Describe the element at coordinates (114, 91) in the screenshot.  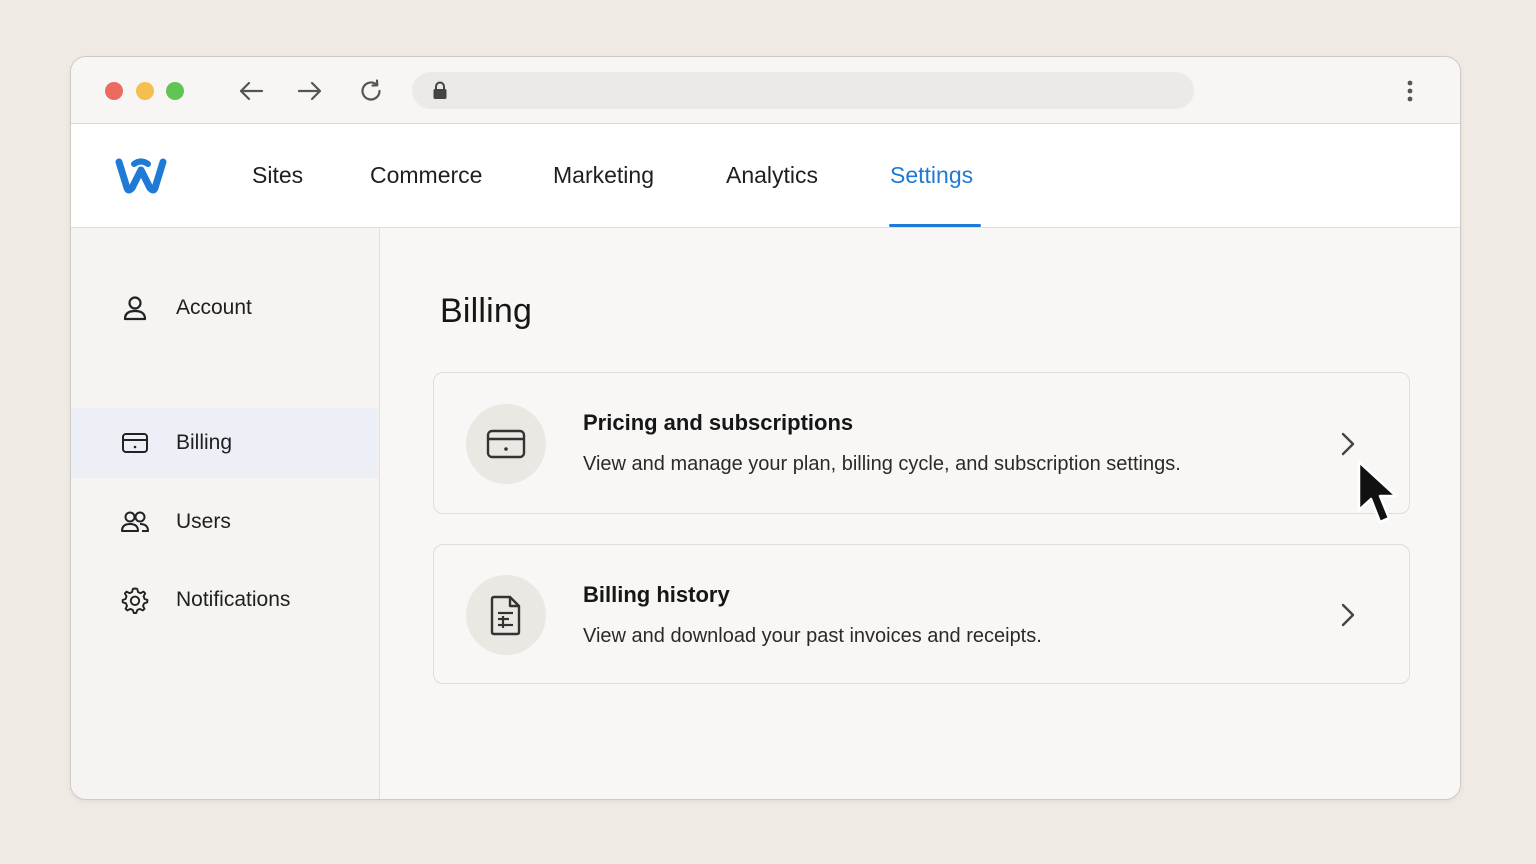
I see `close-window-button` at that location.